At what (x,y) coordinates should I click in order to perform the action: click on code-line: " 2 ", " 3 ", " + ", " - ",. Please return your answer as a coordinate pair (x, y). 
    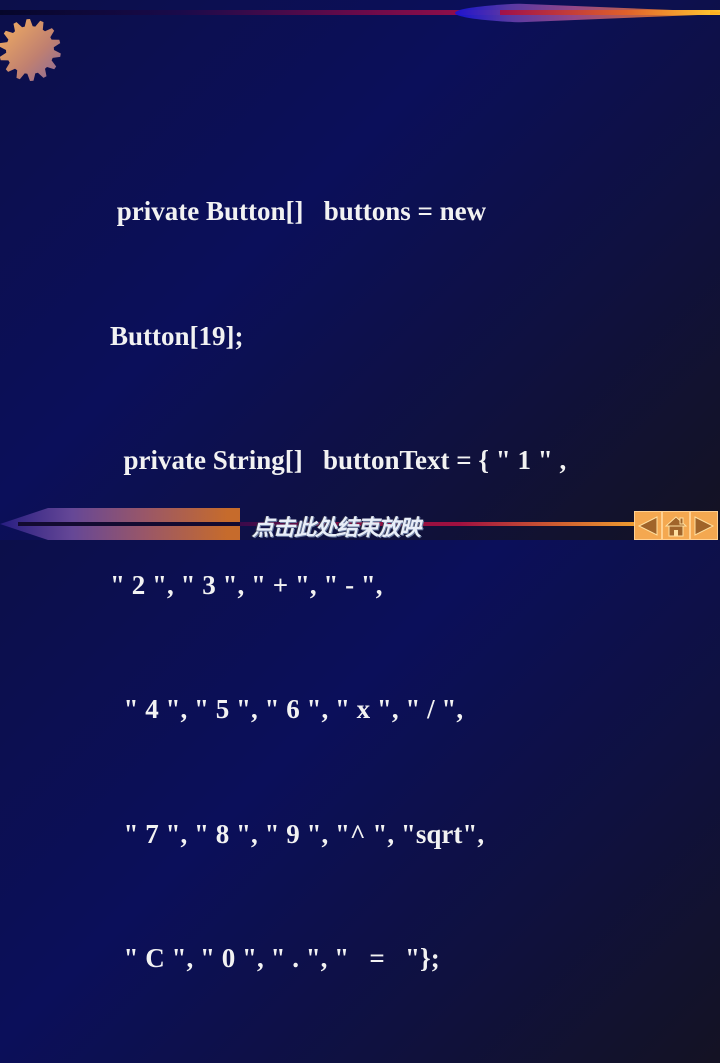
    Looking at the image, I should click on (246, 584).